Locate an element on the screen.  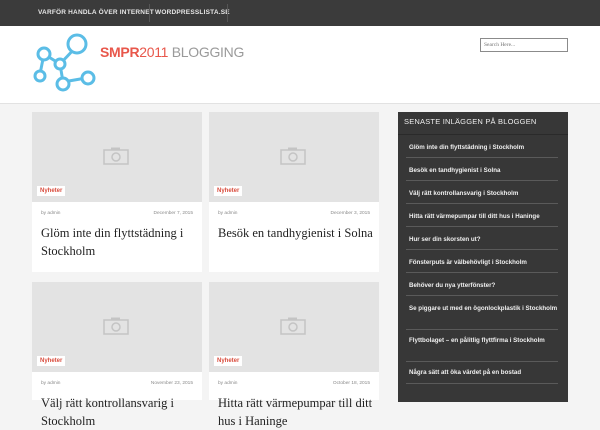
brand-part-blogging: BLOGGING is located at coordinates (208, 52).